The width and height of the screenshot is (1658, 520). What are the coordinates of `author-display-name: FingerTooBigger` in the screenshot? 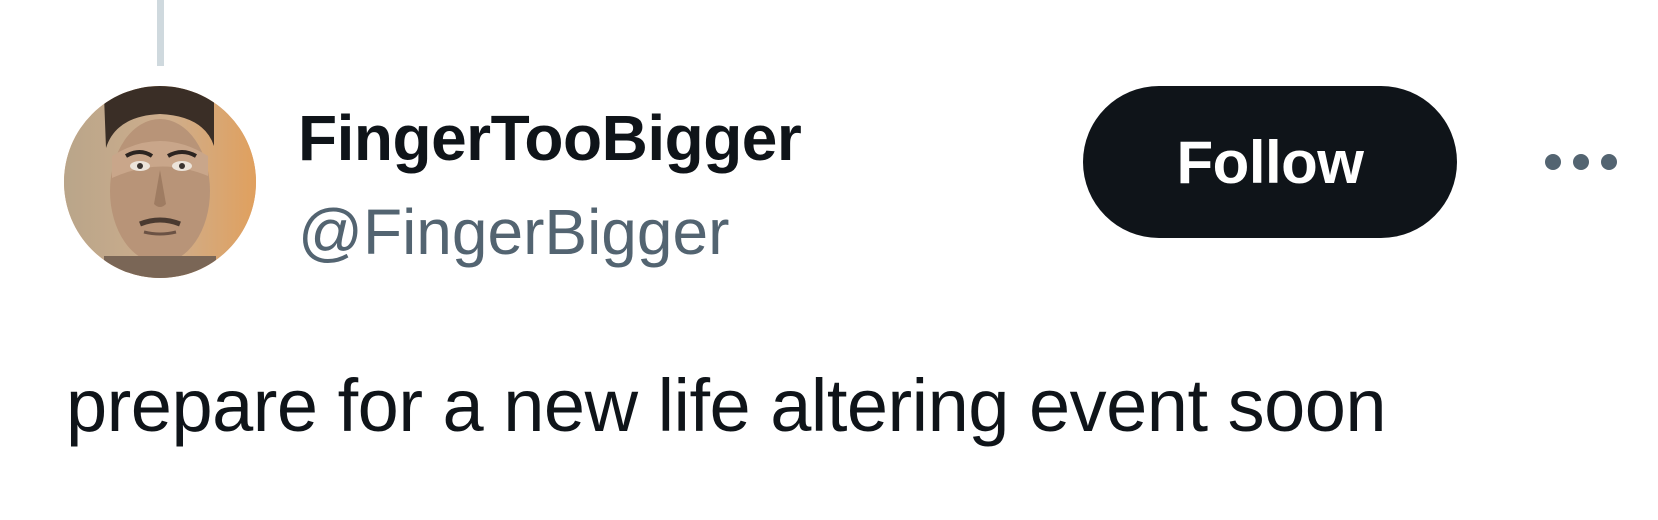 It's located at (550, 138).